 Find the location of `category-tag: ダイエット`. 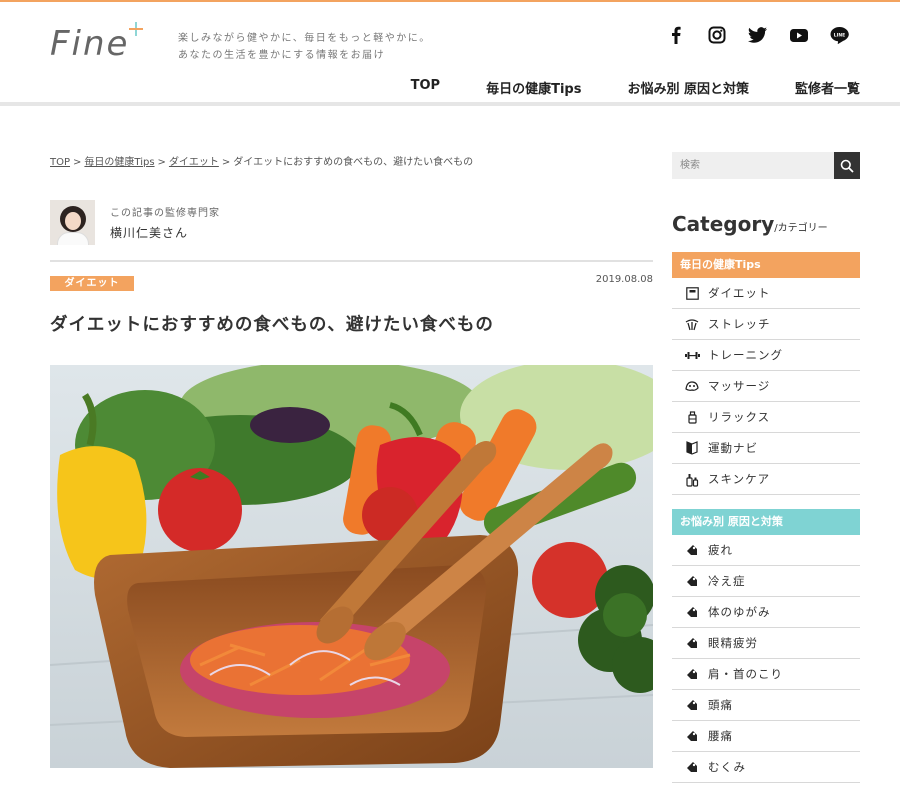

category-tag: ダイエット is located at coordinates (92, 283).